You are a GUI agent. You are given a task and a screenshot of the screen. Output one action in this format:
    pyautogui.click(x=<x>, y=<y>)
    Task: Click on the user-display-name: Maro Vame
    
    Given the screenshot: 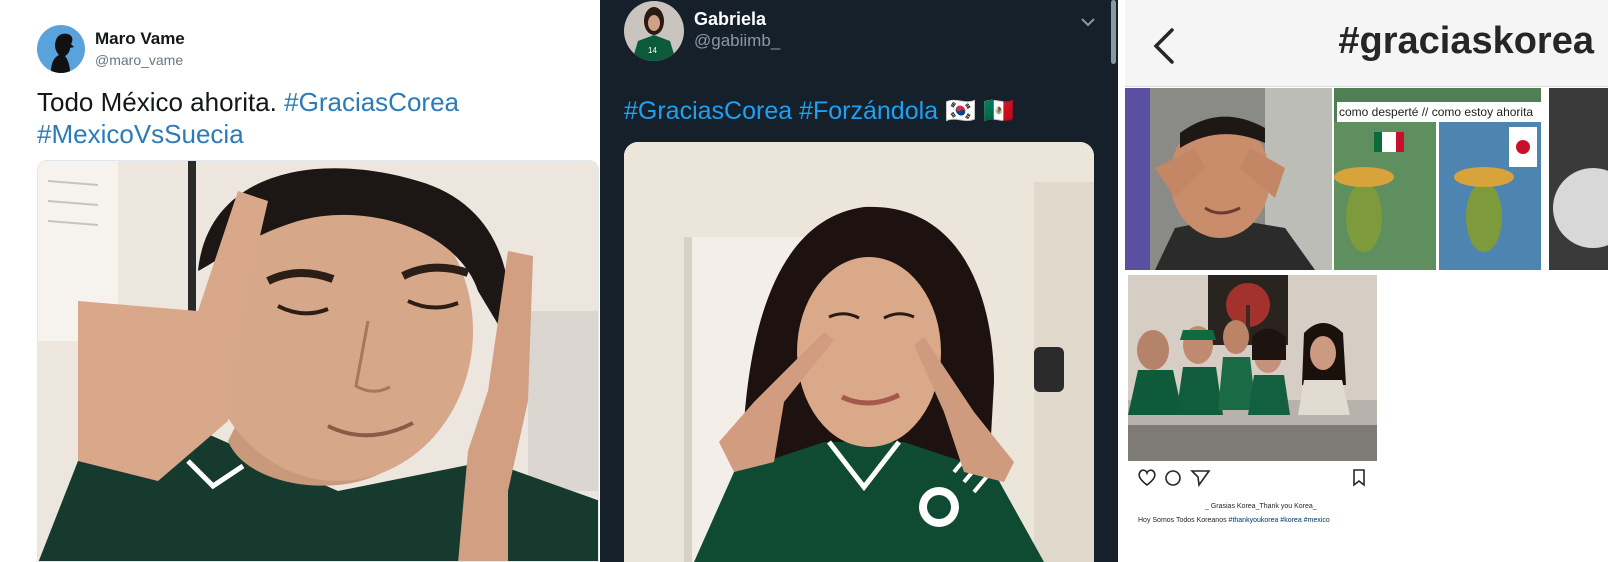 What is the action you would take?
    pyautogui.click(x=140, y=39)
    